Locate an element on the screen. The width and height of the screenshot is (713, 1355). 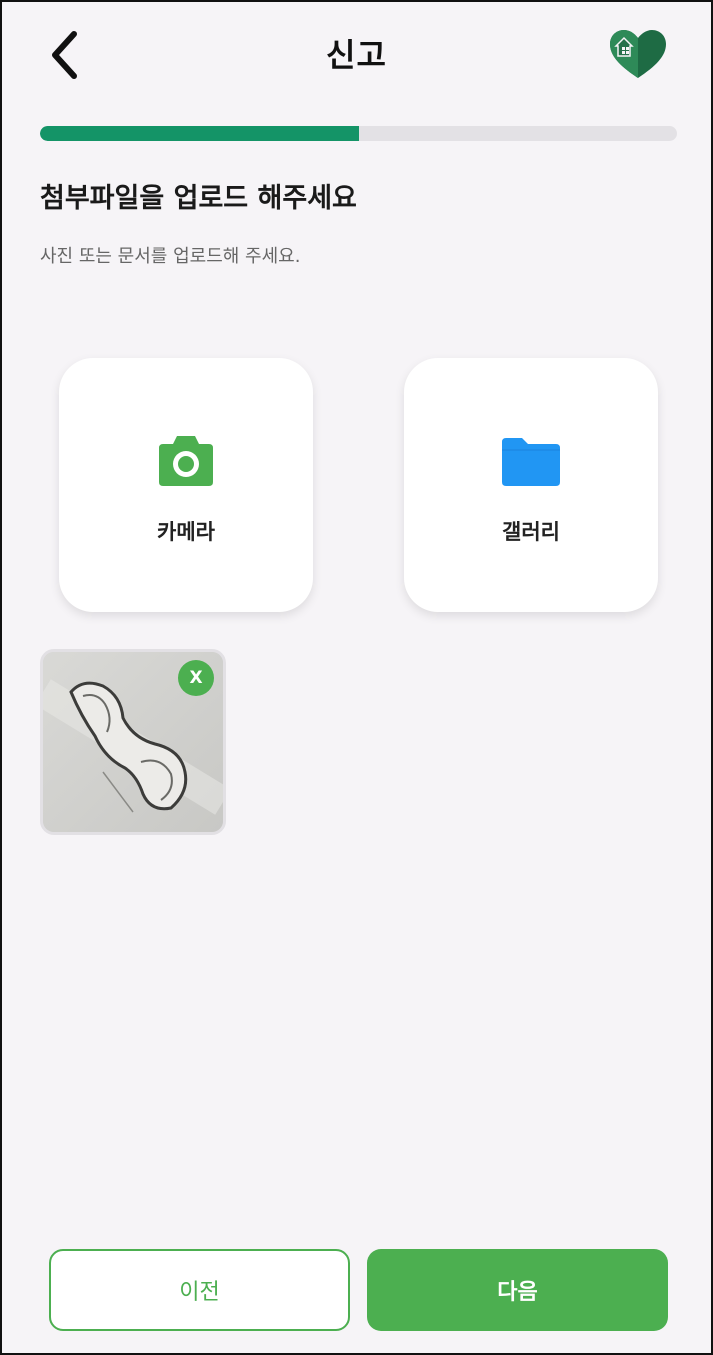
folder-icon is located at coordinates (531, 462).